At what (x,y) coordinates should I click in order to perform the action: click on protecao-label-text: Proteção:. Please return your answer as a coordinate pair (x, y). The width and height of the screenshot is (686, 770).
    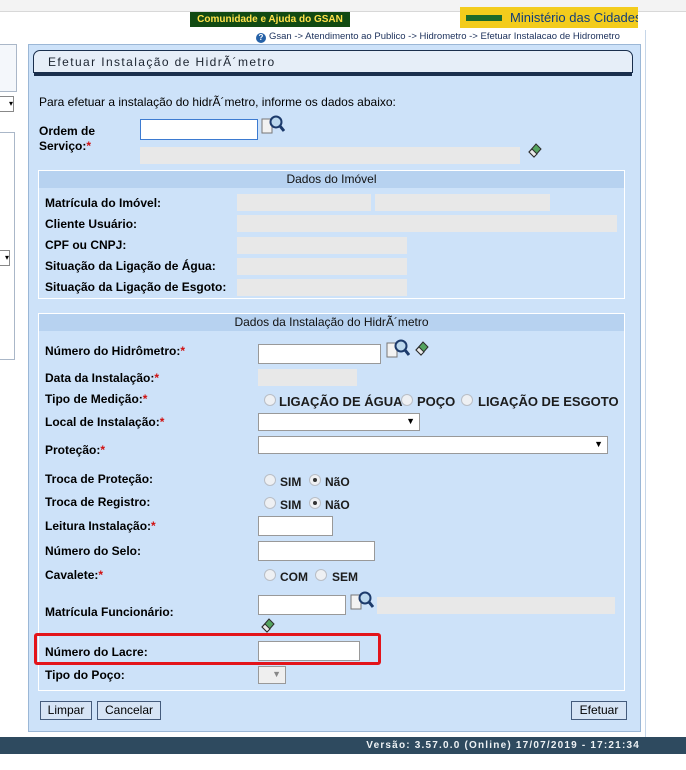
    Looking at the image, I should click on (73, 450).